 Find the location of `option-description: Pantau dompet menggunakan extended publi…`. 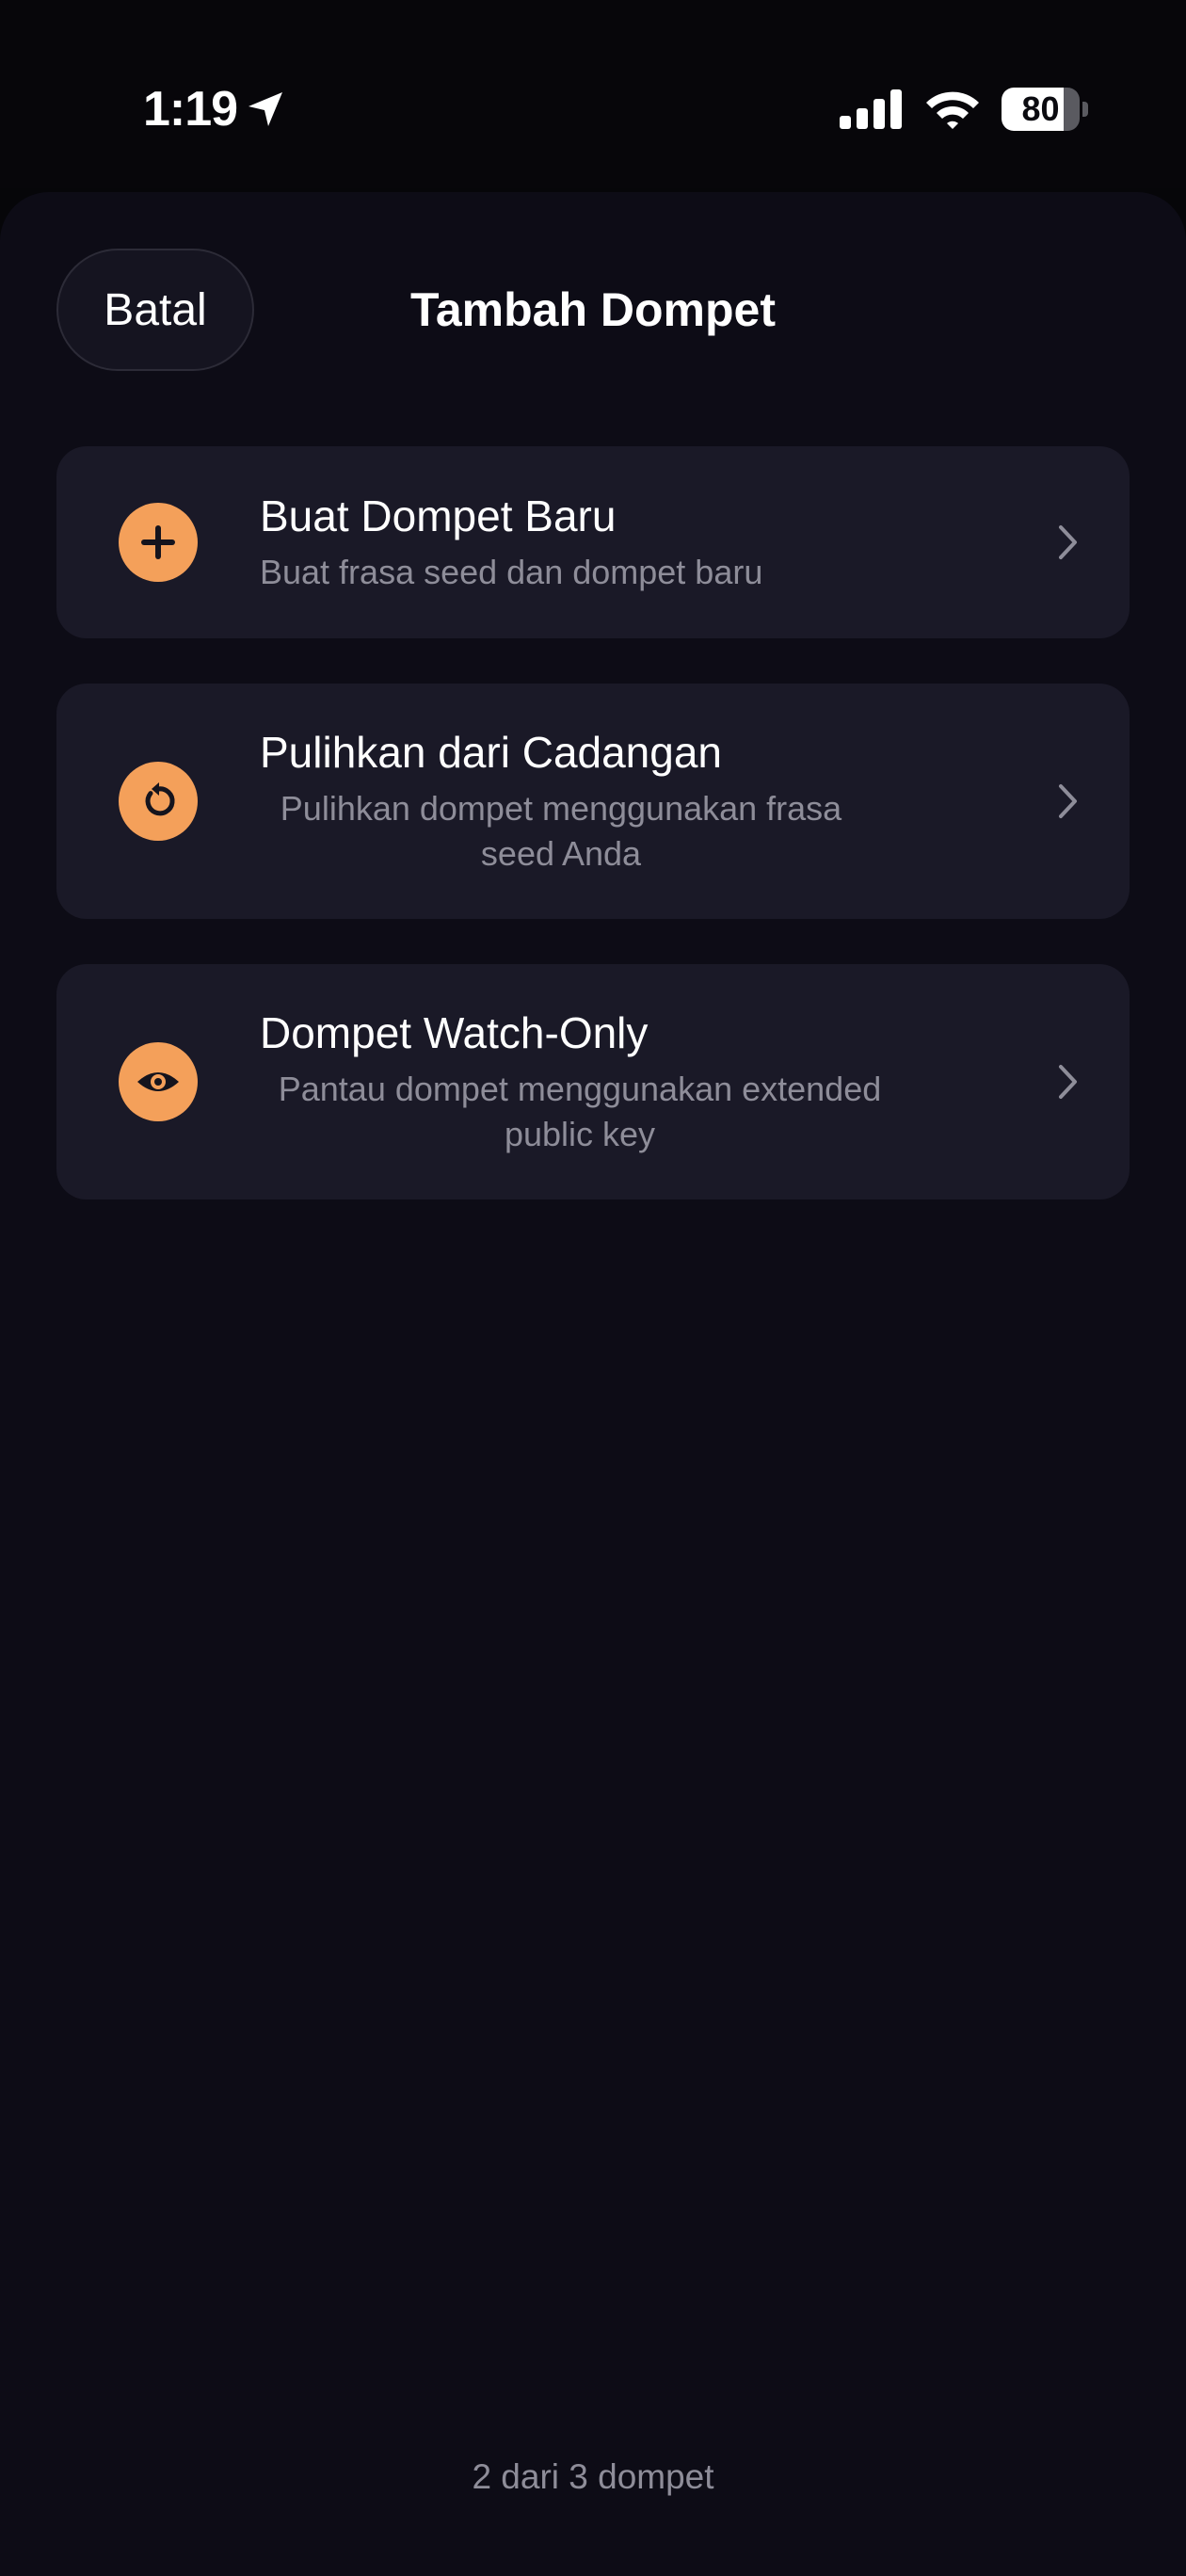

option-description: Pantau dompet menggunakan extended publi… is located at coordinates (580, 1111).